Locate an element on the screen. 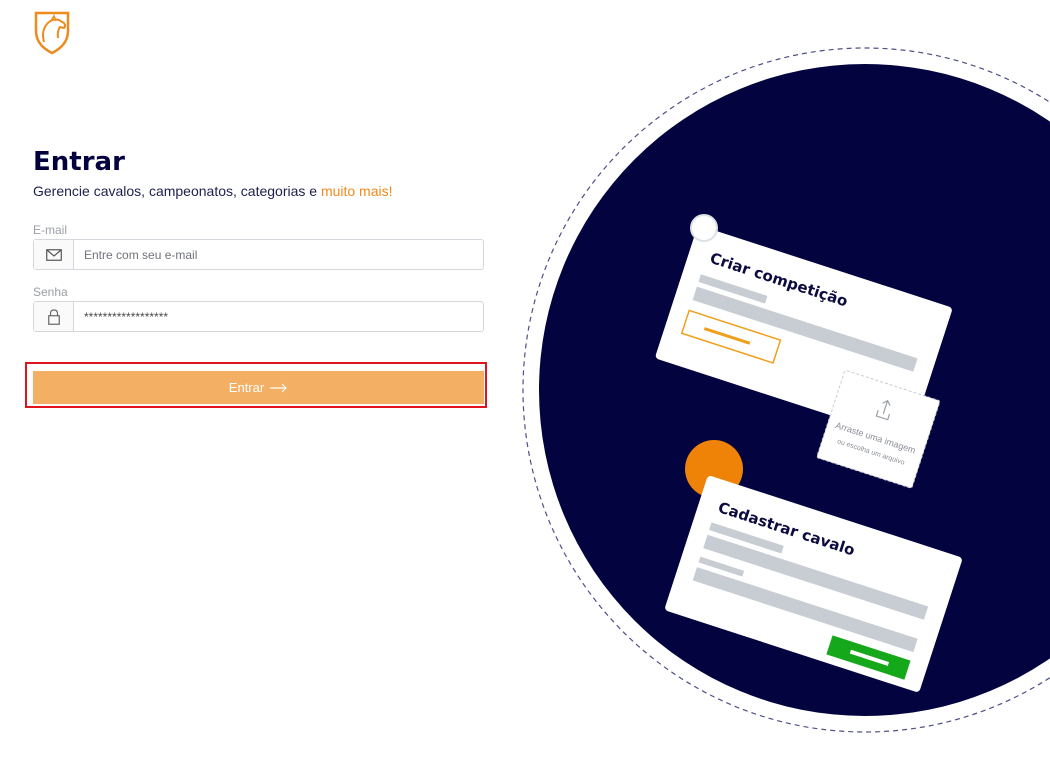 This screenshot has width=1050, height=762. password-field is located at coordinates (258, 316).